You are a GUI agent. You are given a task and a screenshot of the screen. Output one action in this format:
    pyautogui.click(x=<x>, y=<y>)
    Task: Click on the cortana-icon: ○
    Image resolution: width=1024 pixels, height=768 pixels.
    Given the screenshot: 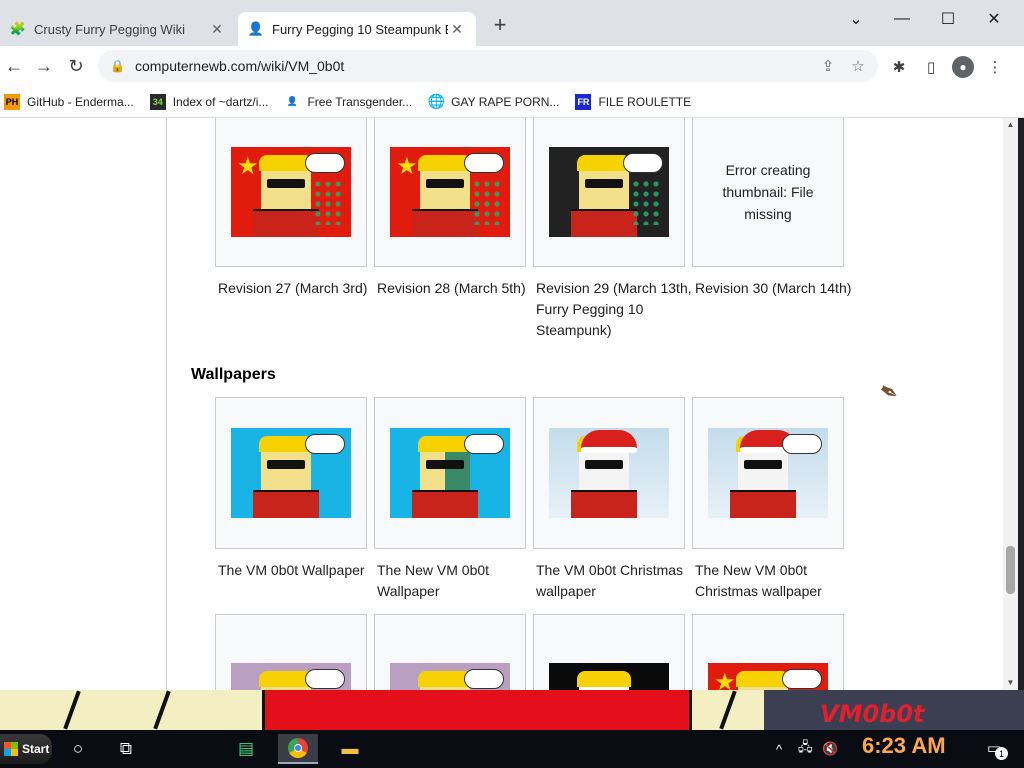 What is the action you would take?
    pyautogui.click(x=78, y=749)
    